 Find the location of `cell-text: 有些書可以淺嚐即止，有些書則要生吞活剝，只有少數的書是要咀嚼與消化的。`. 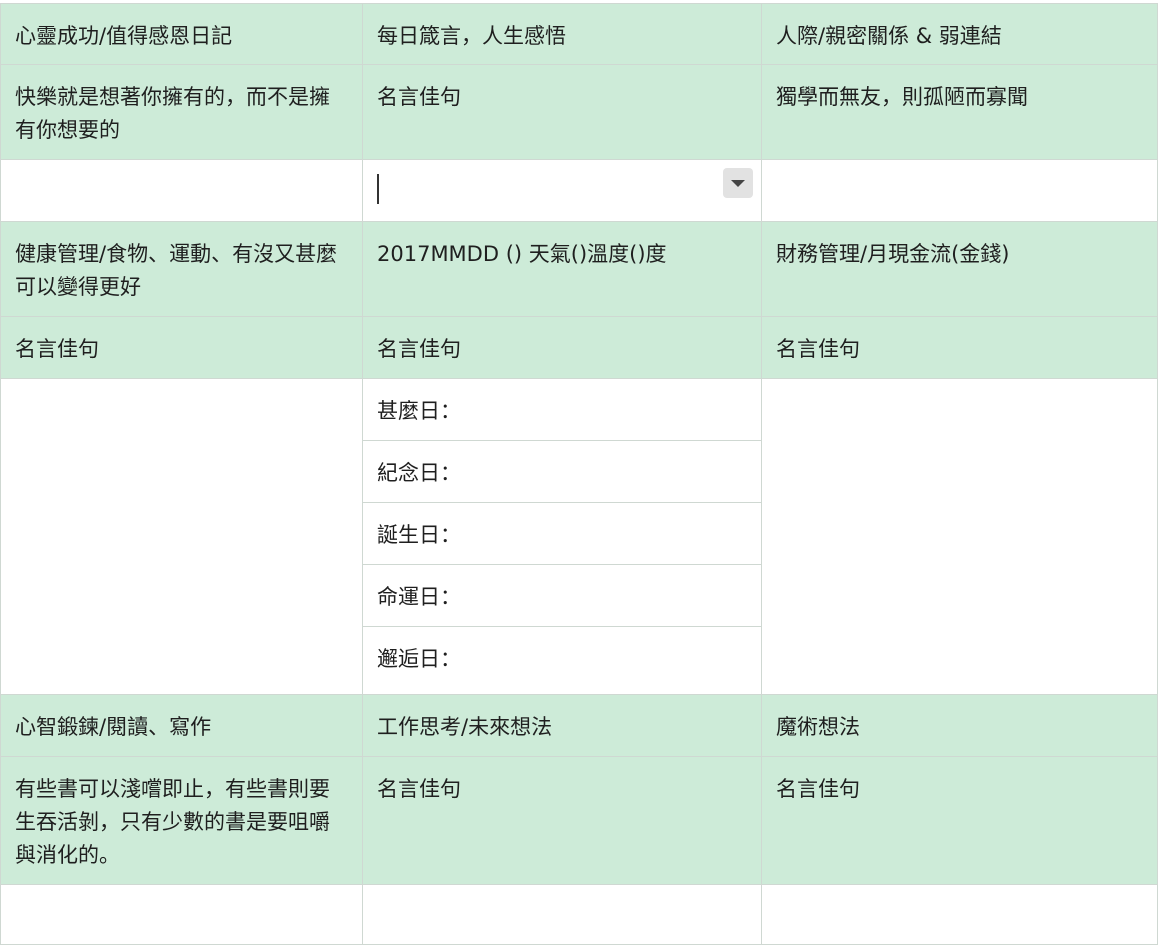

cell-text: 有些書可以淺嚐即止，有些書則要生吞活剝，只有少數的書是要咀嚼與消化的。 is located at coordinates (172, 822).